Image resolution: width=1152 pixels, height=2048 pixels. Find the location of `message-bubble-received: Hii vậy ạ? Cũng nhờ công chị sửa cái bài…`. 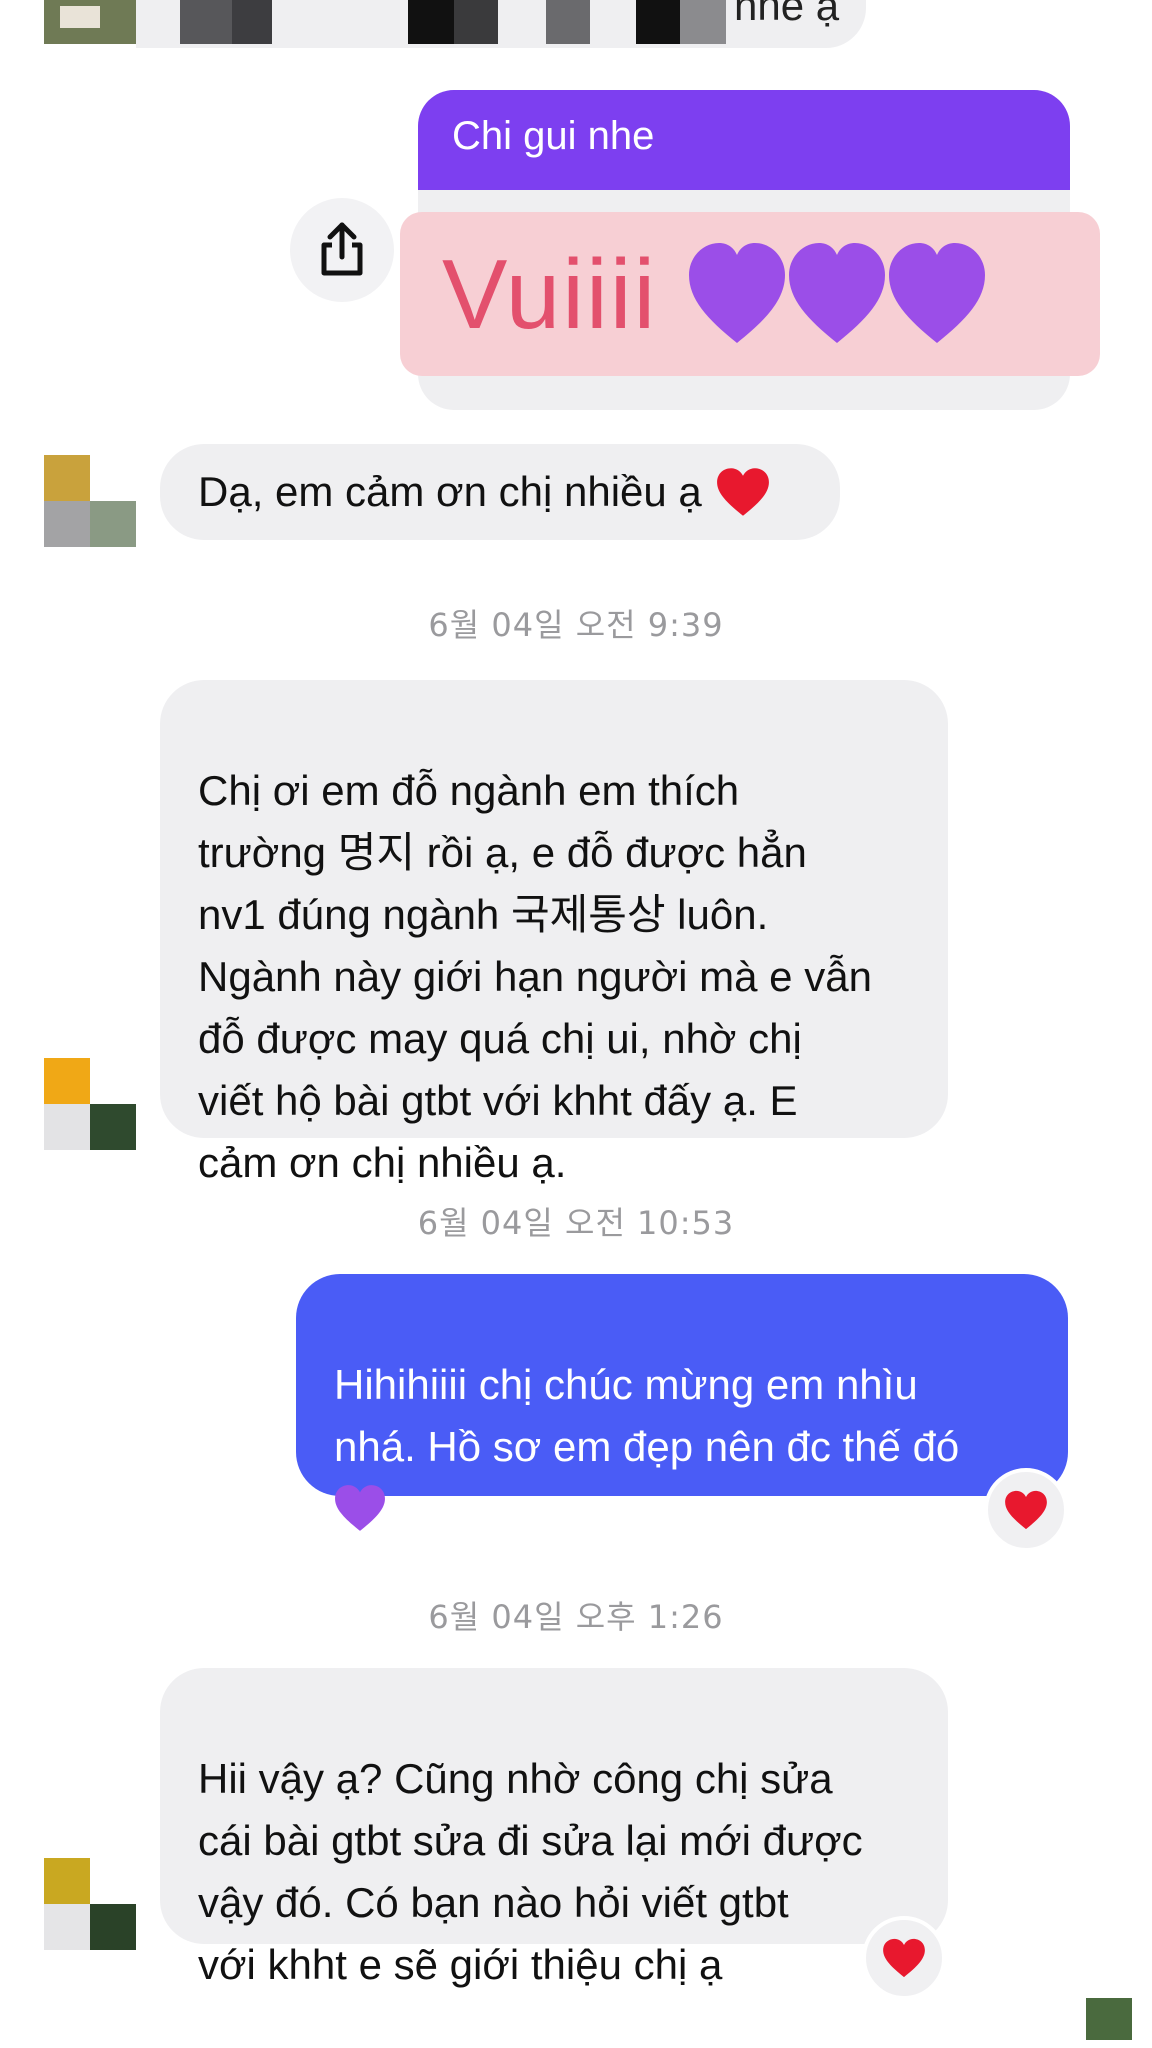

message-bubble-received: Hii vậy ạ? Cũng nhờ công chị sửa cái bài… is located at coordinates (554, 1828).